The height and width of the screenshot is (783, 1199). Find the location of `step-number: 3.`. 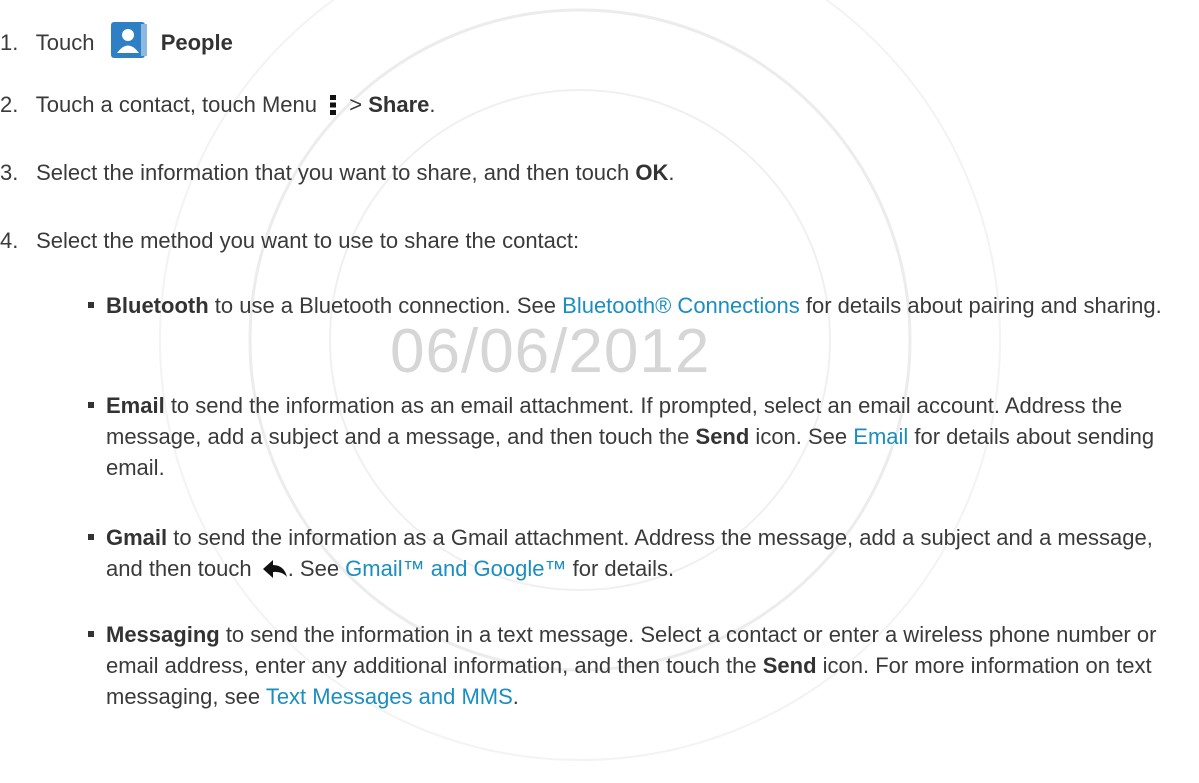

step-number: 3. is located at coordinates (9, 172).